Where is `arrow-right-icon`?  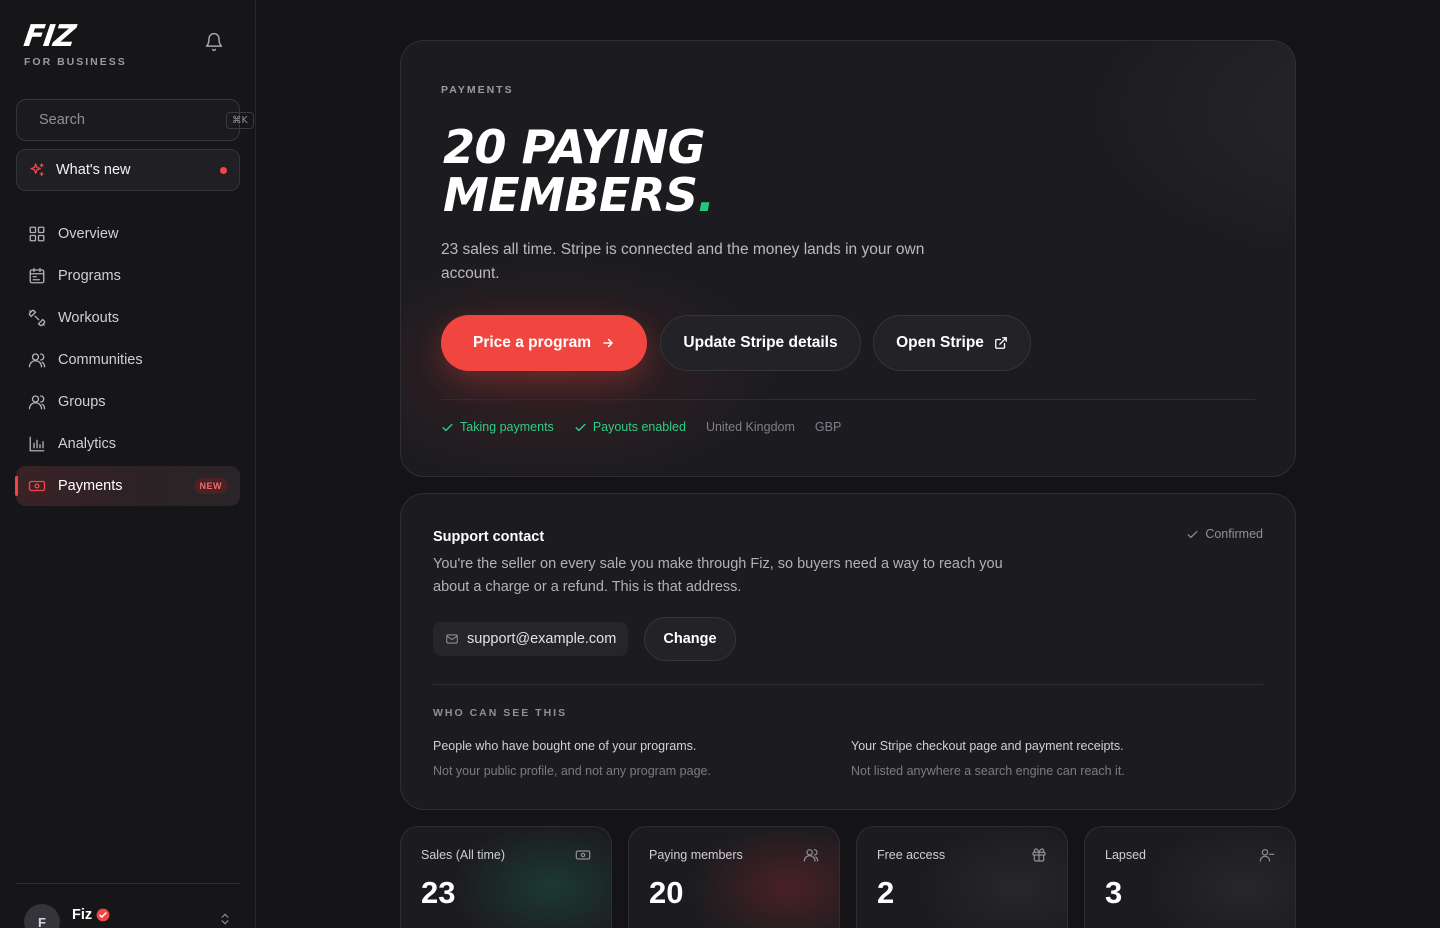
arrow-right-icon is located at coordinates (608, 343).